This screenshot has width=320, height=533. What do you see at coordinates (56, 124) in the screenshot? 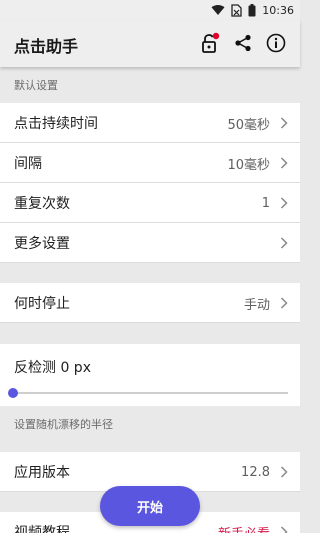
I see `row-label: 点击持续时间` at bounding box center [56, 124].